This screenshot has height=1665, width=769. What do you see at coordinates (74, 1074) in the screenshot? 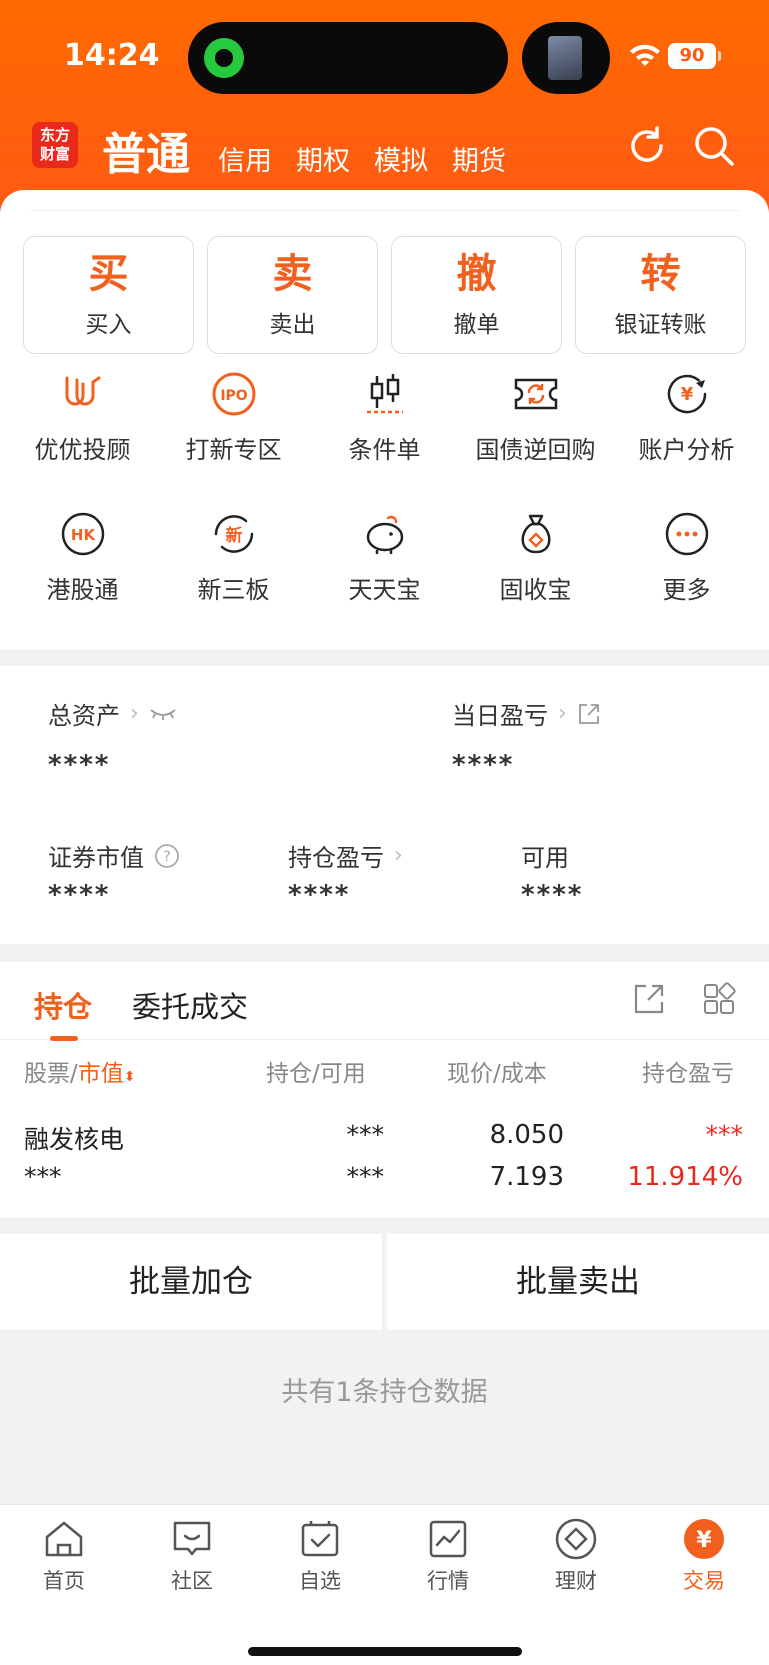
I see `col-sep: /` at bounding box center [74, 1074].